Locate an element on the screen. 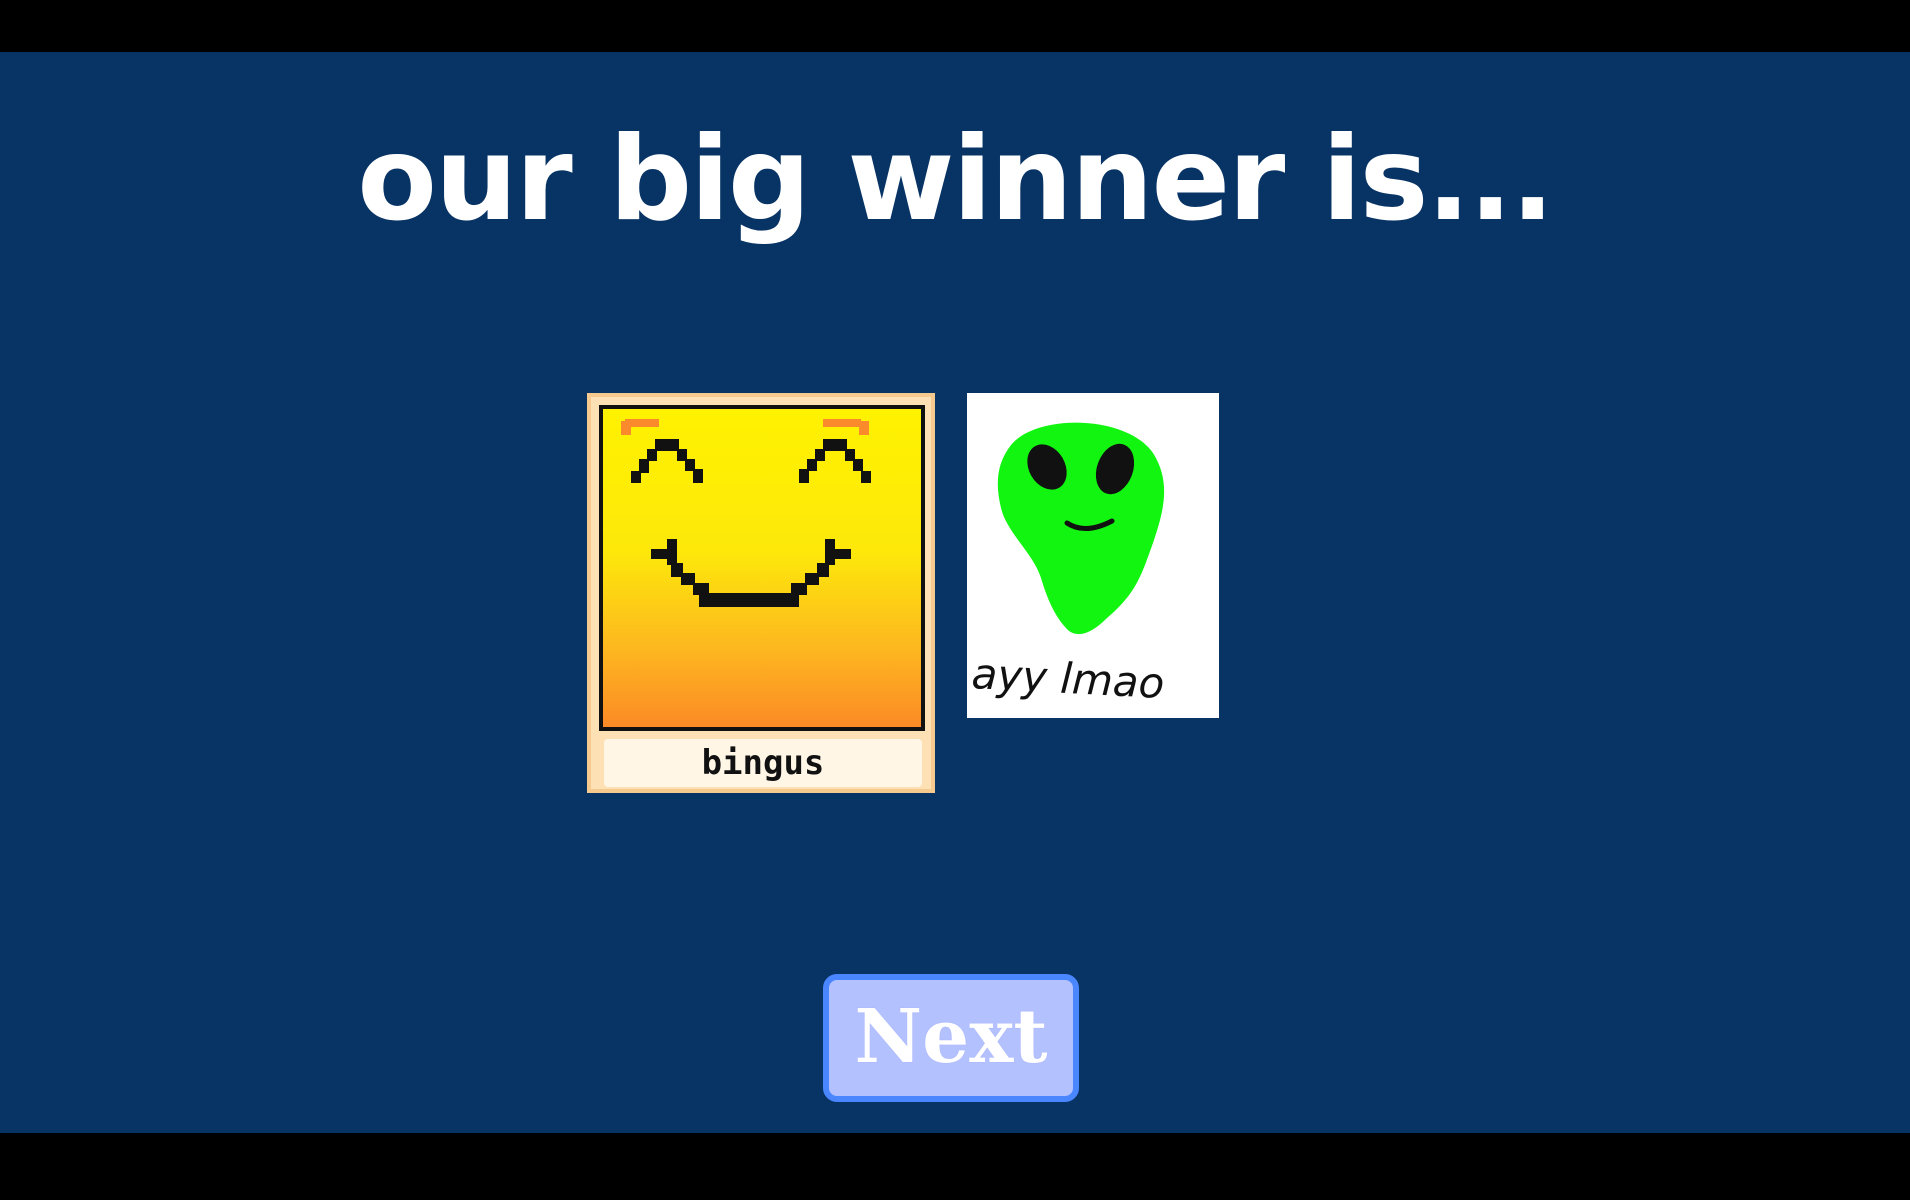 Image resolution: width=1910 pixels, height=1200 pixels. card-art is located at coordinates (762, 568).